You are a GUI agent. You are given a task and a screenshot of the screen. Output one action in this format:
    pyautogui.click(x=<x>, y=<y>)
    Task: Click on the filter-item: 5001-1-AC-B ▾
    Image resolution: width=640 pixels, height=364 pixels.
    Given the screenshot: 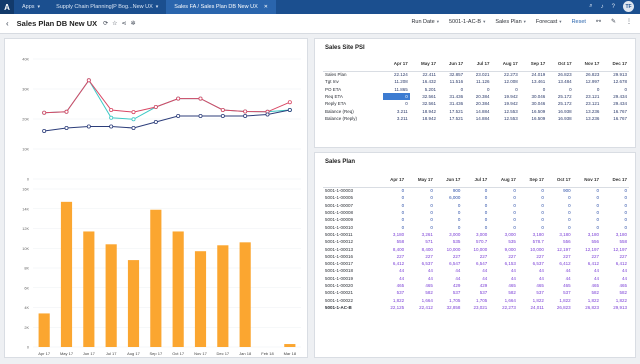 What is the action you would take?
    pyautogui.click(x=467, y=22)
    